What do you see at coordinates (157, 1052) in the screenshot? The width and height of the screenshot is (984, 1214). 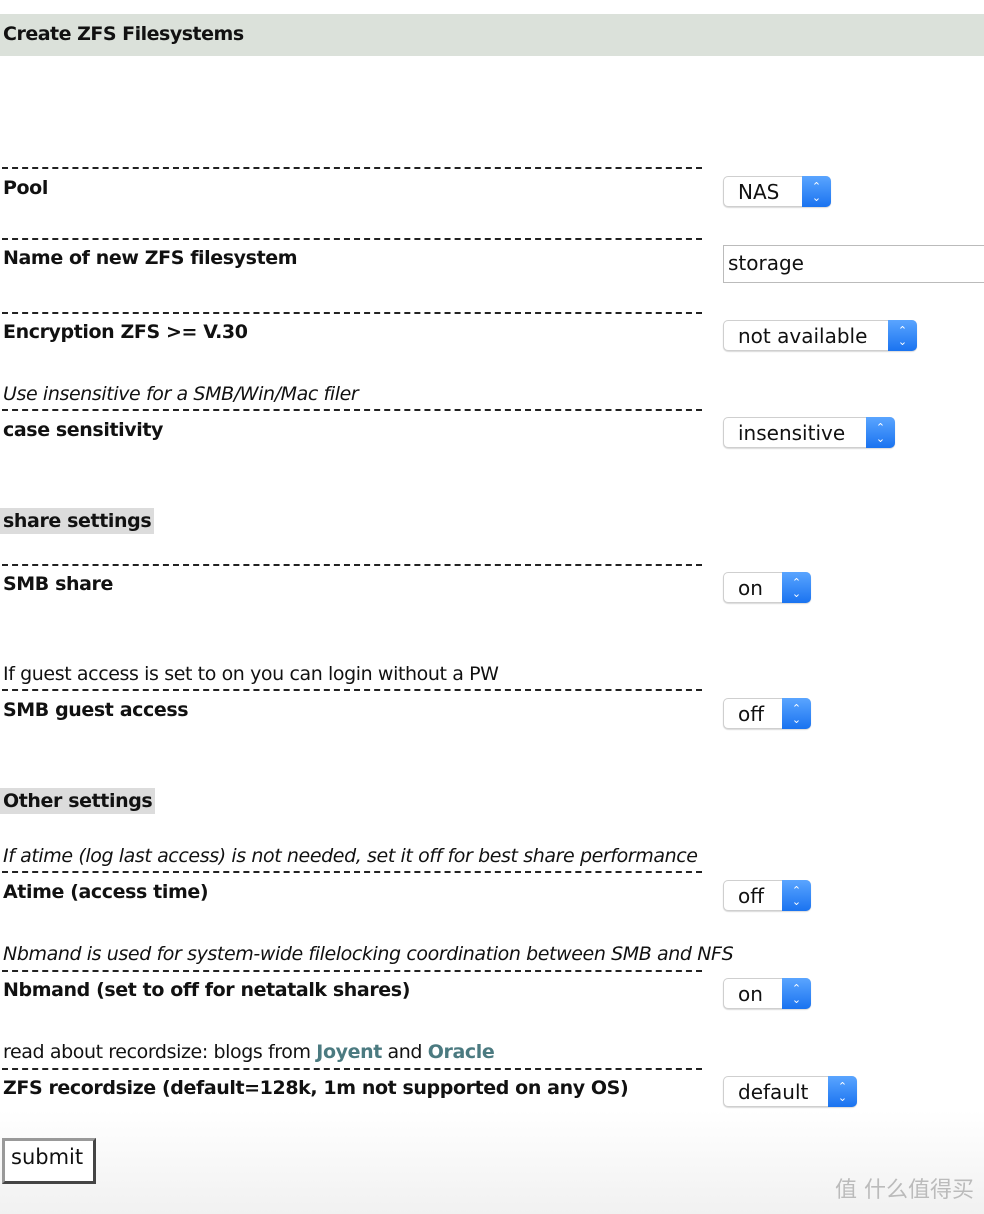 I see `recordsize-hint-text: read about recordsize: blogs from` at bounding box center [157, 1052].